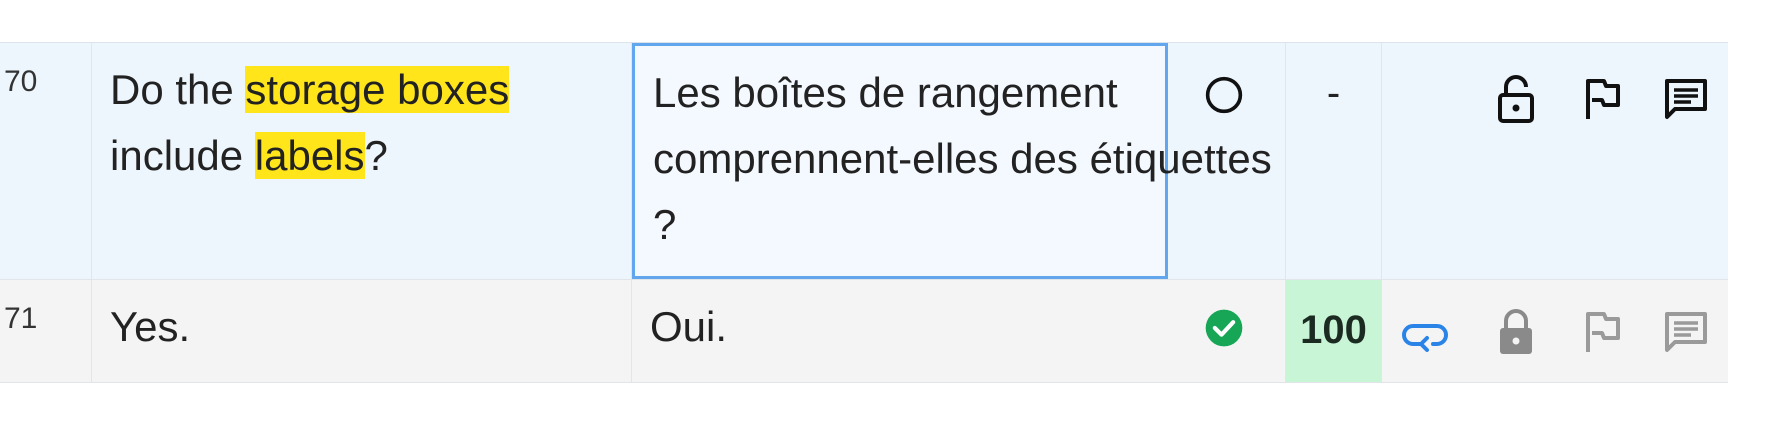 The height and width of the screenshot is (432, 1774). What do you see at coordinates (46, 331) in the screenshot?
I see `segment-number-cell: 71` at bounding box center [46, 331].